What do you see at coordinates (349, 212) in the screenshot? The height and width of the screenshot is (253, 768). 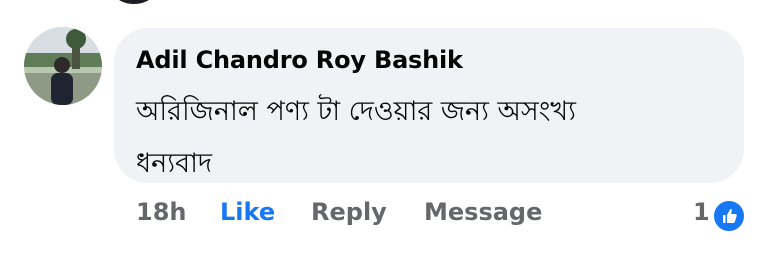 I see `reply-button: Reply` at bounding box center [349, 212].